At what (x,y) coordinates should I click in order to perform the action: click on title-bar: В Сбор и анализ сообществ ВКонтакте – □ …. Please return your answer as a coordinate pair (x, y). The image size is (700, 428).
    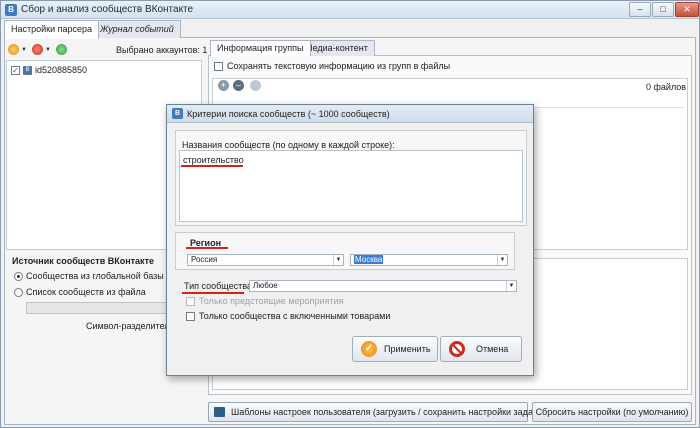
    Looking at the image, I should click on (350, 10).